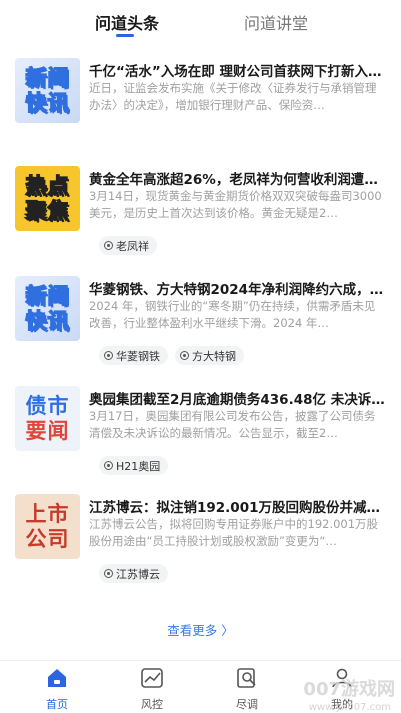 Image resolution: width=401 pixels, height=713 pixels. Describe the element at coordinates (200, 22) in the screenshot. I see `top-tab-bar: 问道头条 问道讲堂` at that location.